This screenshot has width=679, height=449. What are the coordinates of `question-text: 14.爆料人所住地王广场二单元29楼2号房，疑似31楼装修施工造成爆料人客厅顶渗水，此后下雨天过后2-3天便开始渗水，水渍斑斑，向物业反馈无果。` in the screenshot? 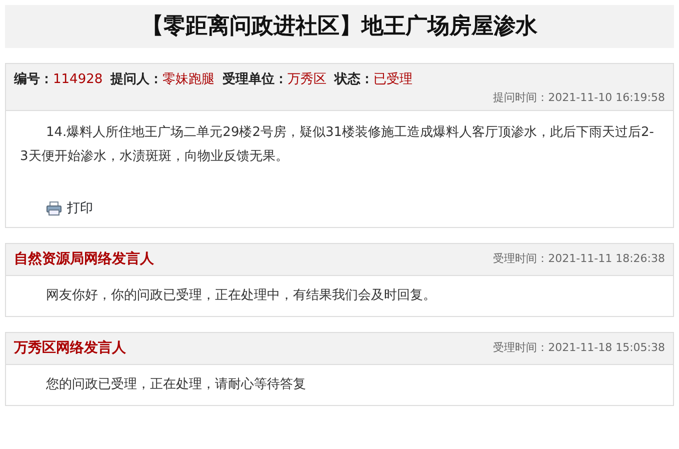 It's located at (337, 145).